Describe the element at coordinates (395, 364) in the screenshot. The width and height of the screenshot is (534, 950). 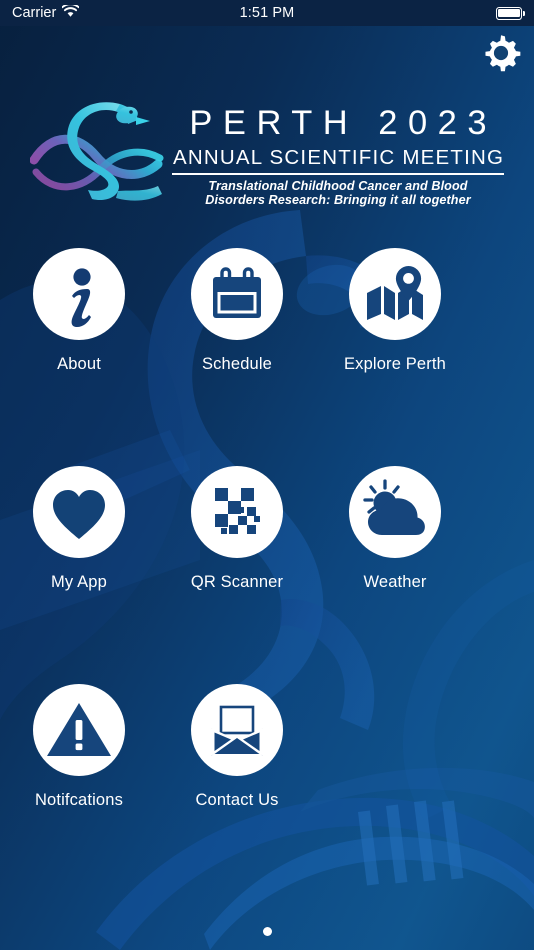
I see `menu-tile-label: Explore Perth` at that location.